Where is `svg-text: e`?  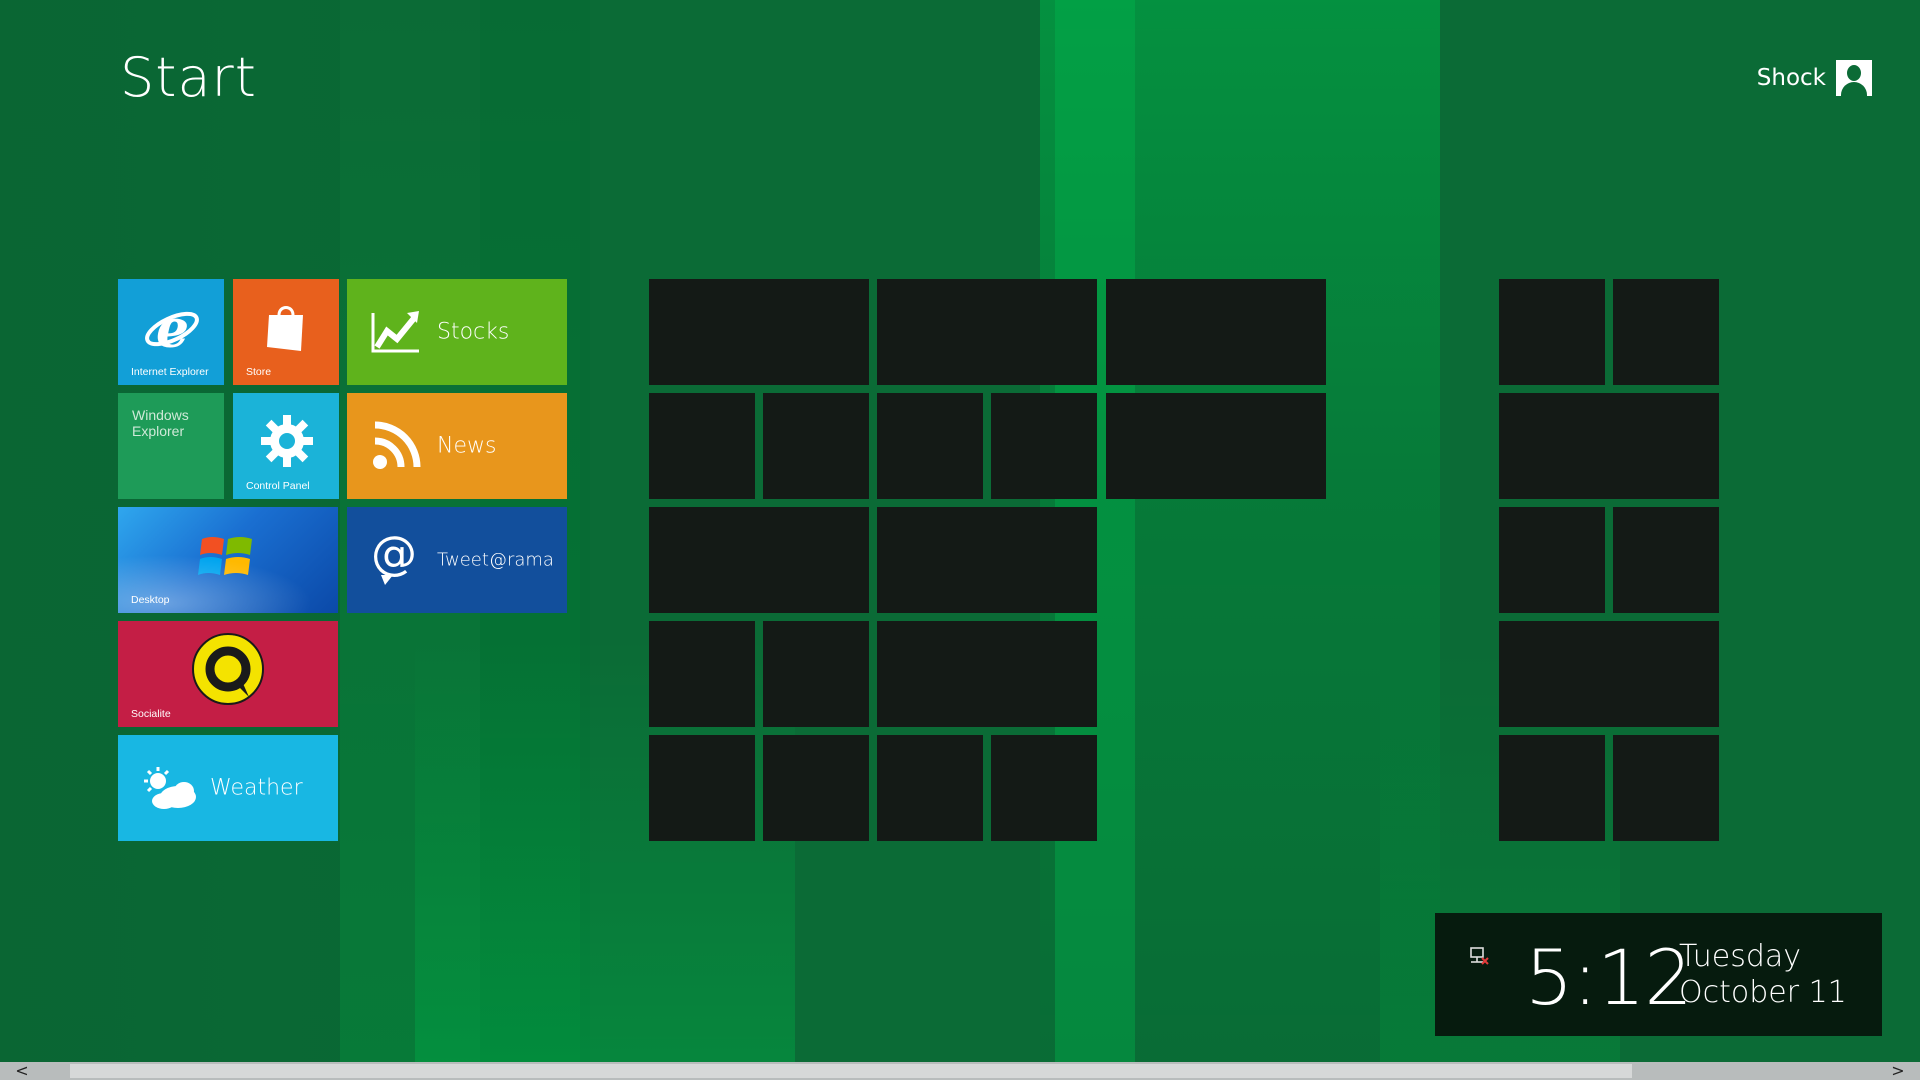 svg-text: e is located at coordinates (172, 327).